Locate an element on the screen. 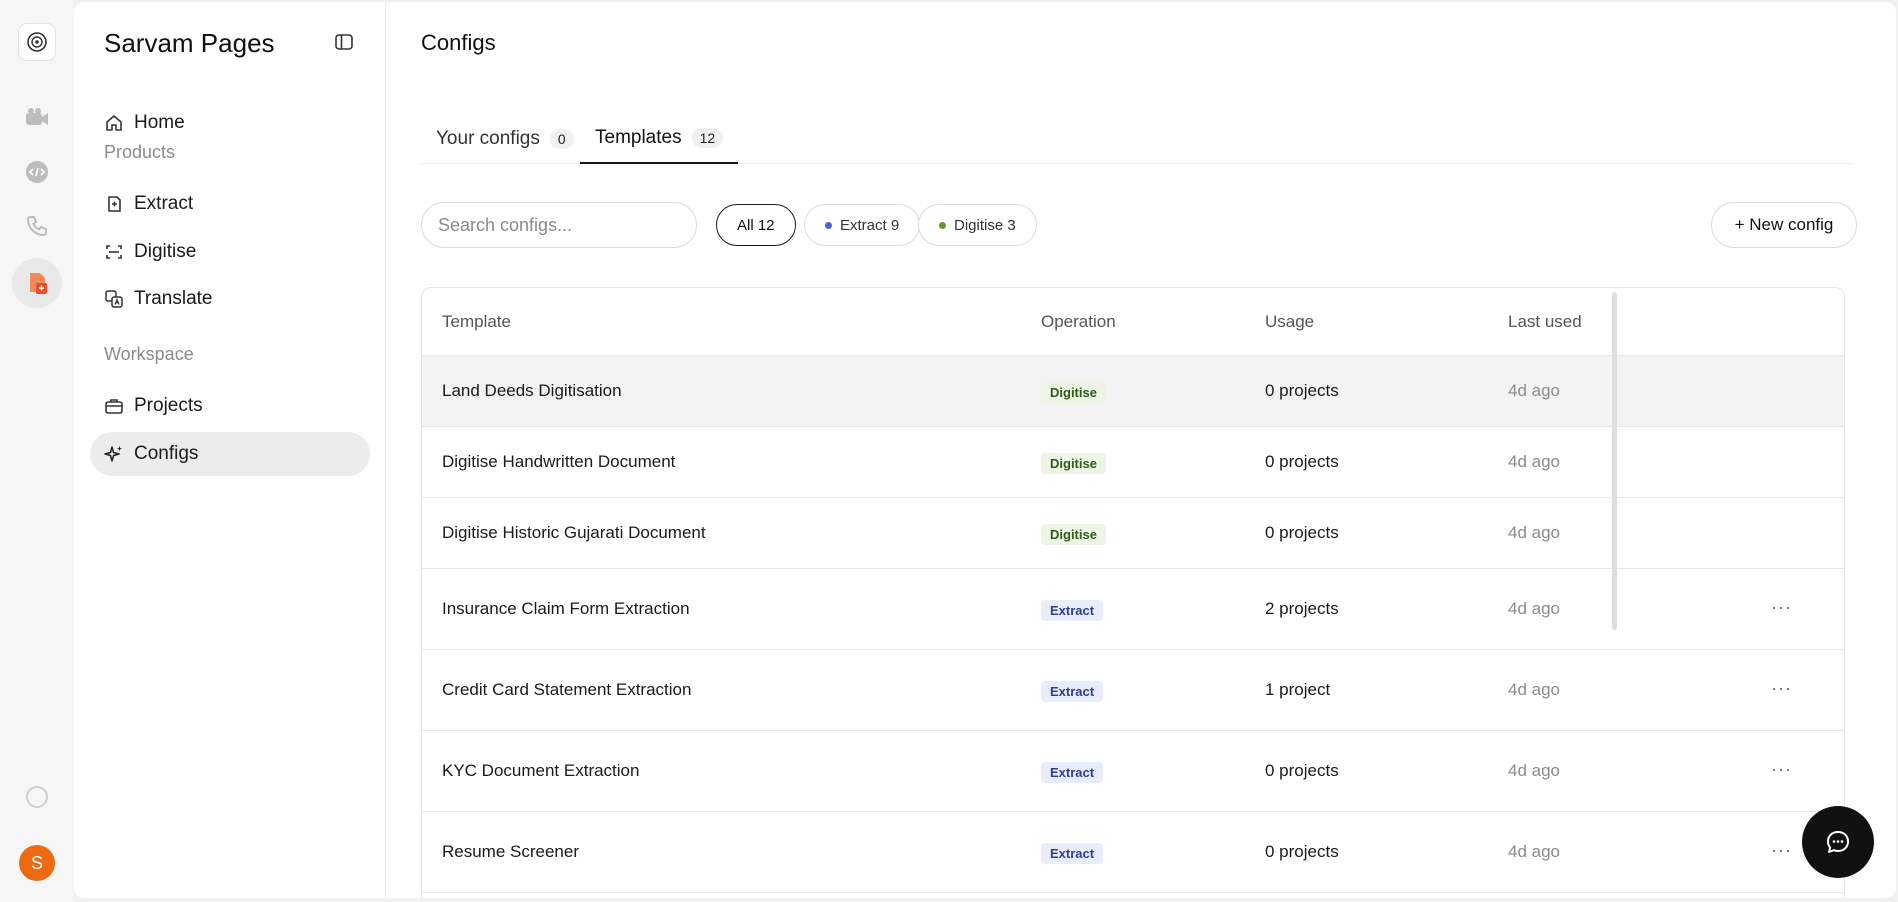 The width and height of the screenshot is (1898, 902). usage-count: 1 project is located at coordinates (1298, 689).